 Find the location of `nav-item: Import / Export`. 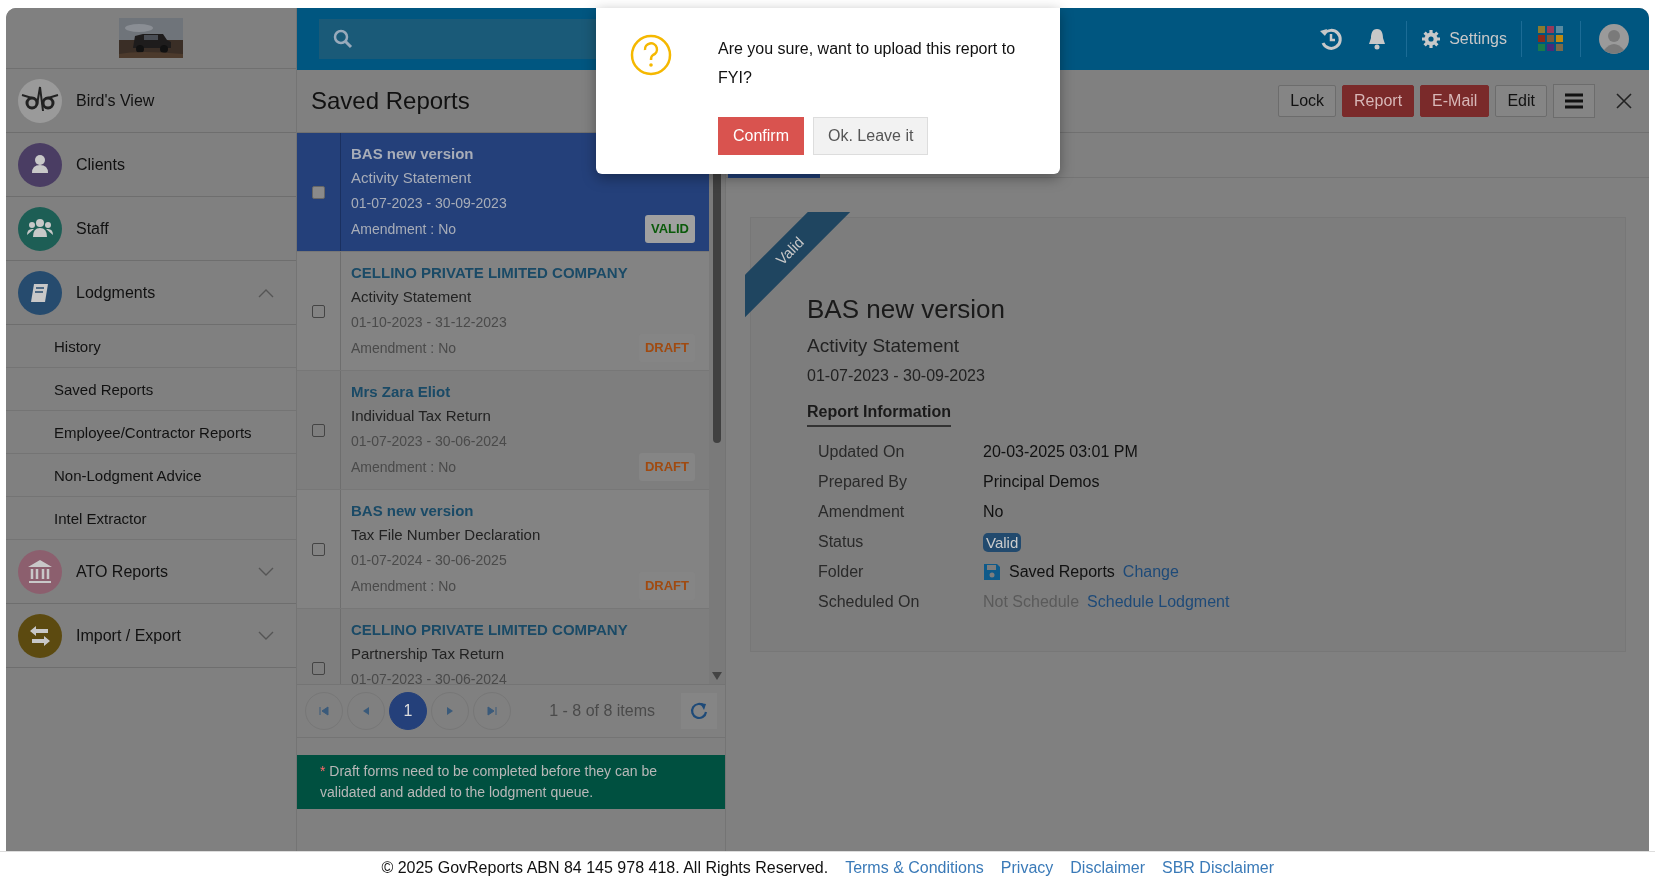

nav-item: Import / Export is located at coordinates (151, 636).